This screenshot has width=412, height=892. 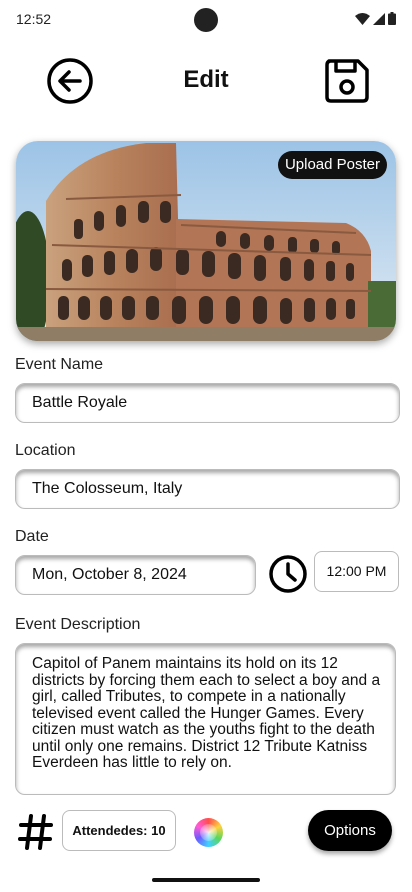 What do you see at coordinates (107, 488) in the screenshot?
I see `location-value: The Colosseum, Italy` at bounding box center [107, 488].